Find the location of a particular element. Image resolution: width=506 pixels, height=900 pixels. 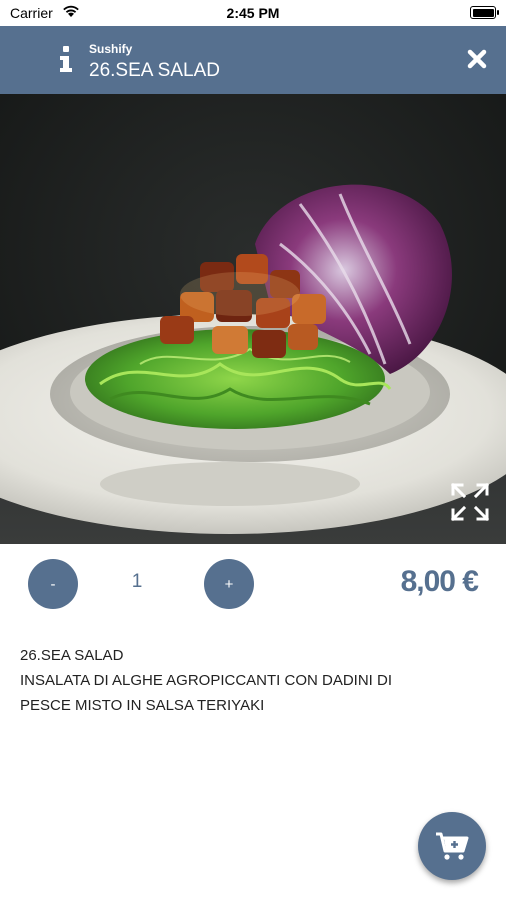

status-bar: Carrier 2:45 PM is located at coordinates (253, 13).